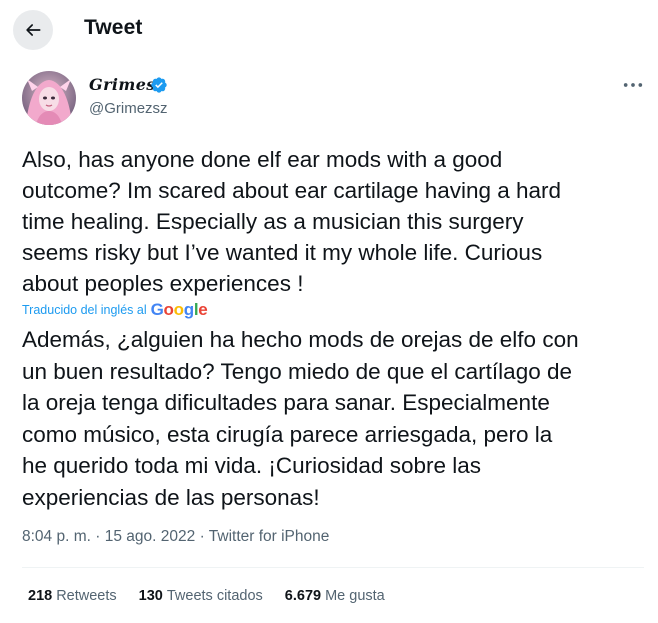 The height and width of the screenshot is (623, 658). I want to click on more-options-button, so click(633, 85).